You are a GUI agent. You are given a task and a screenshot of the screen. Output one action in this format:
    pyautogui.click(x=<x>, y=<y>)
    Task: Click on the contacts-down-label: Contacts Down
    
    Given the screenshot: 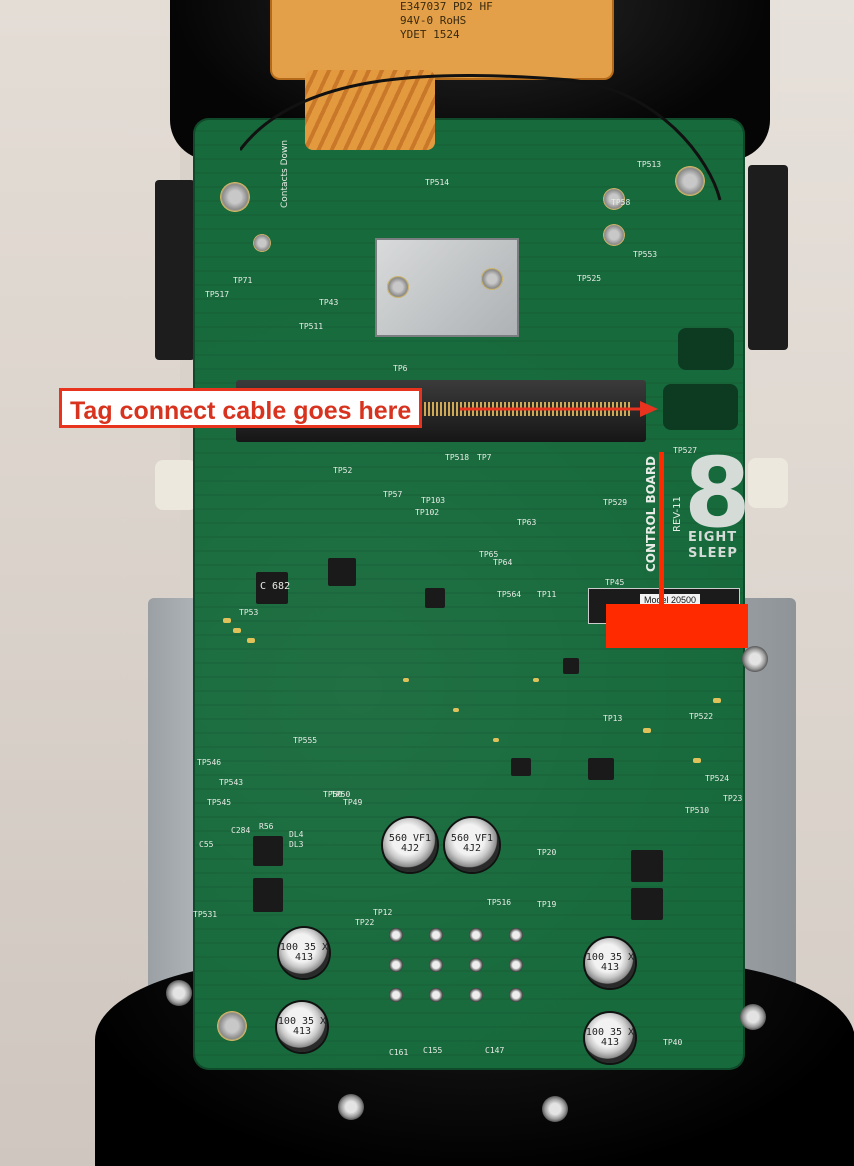 What is the action you would take?
    pyautogui.click(x=285, y=174)
    